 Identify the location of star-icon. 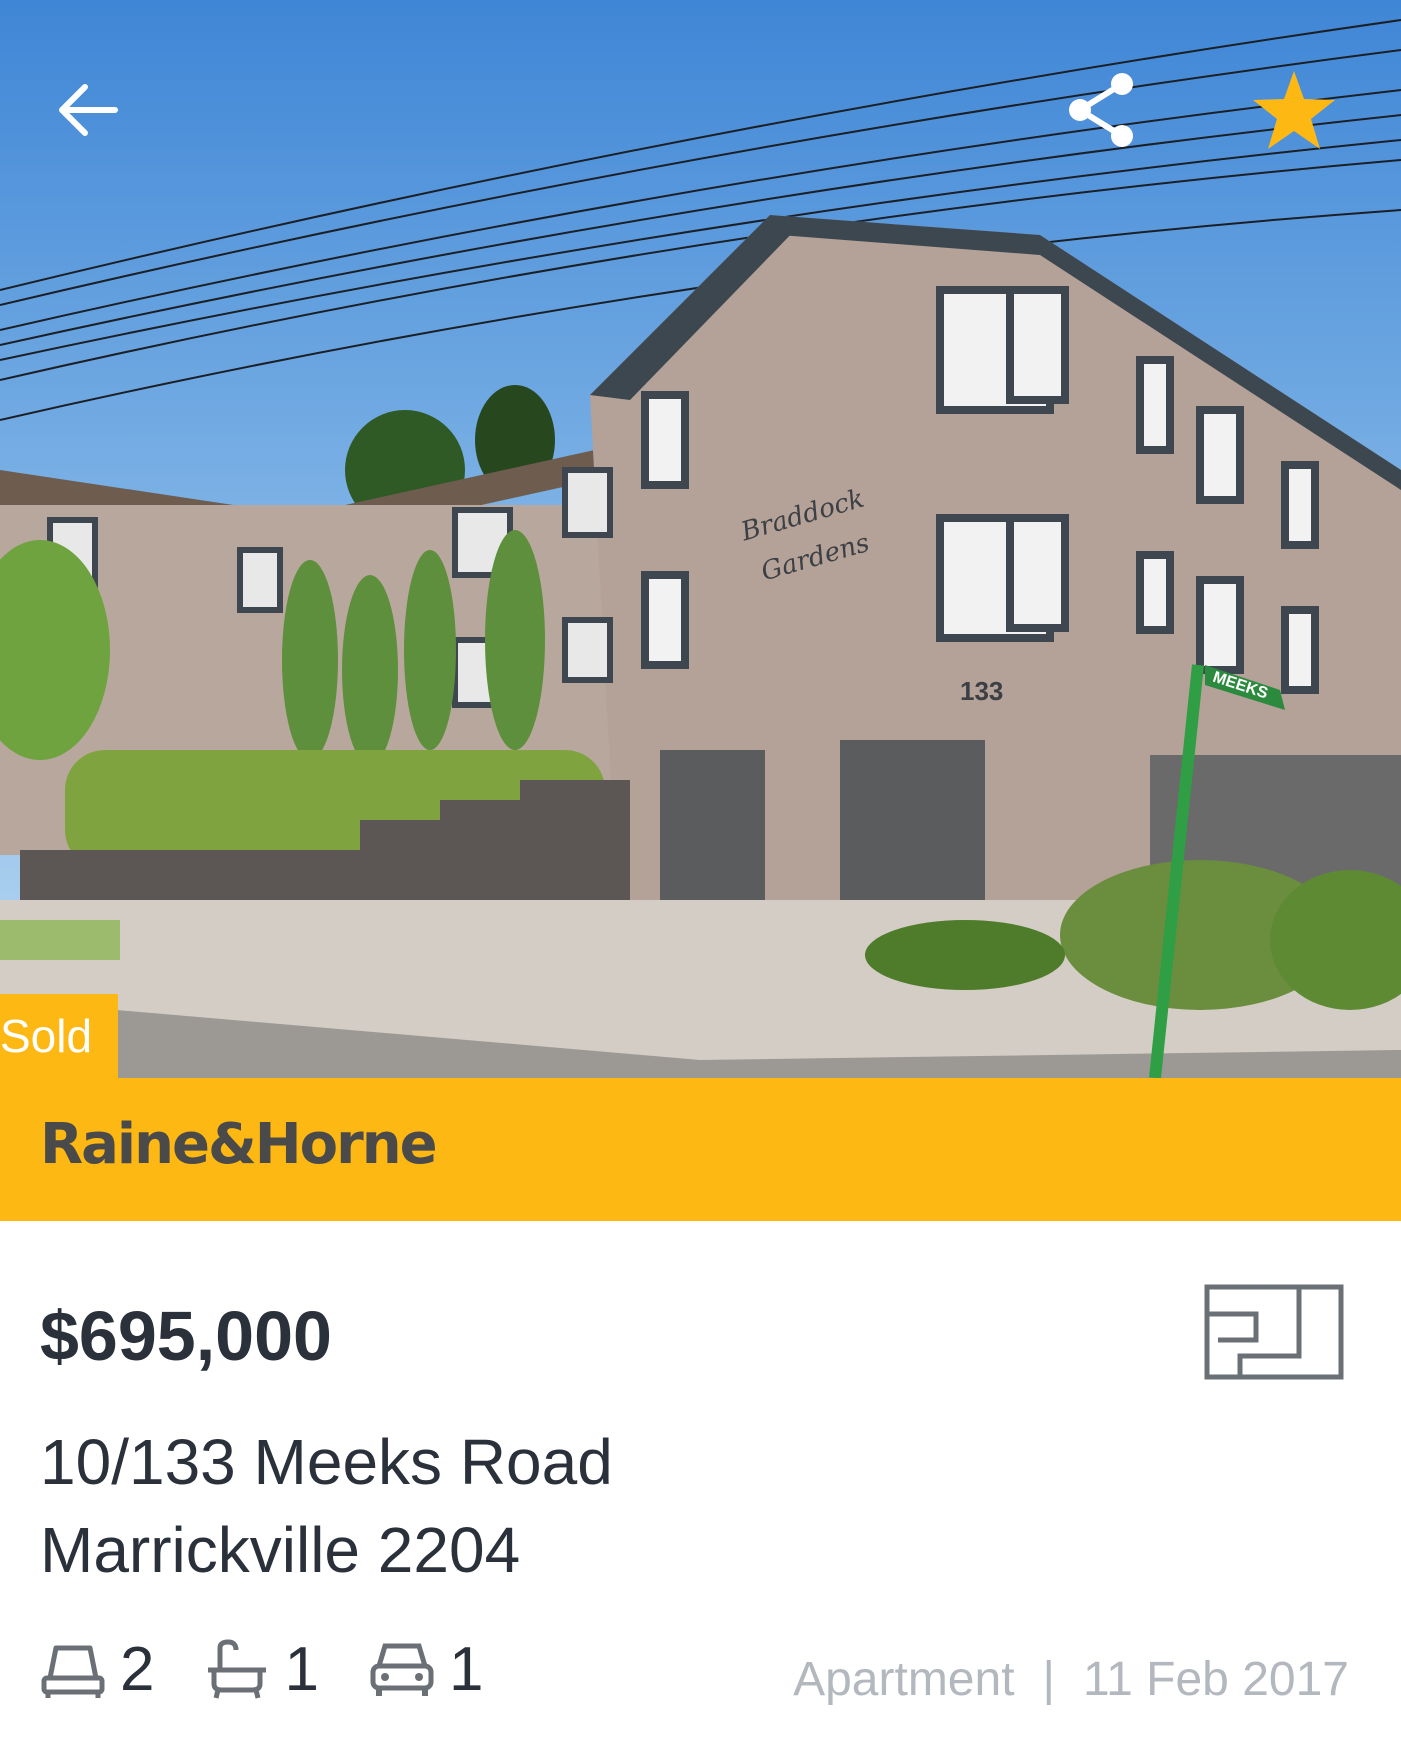
(1294, 110).